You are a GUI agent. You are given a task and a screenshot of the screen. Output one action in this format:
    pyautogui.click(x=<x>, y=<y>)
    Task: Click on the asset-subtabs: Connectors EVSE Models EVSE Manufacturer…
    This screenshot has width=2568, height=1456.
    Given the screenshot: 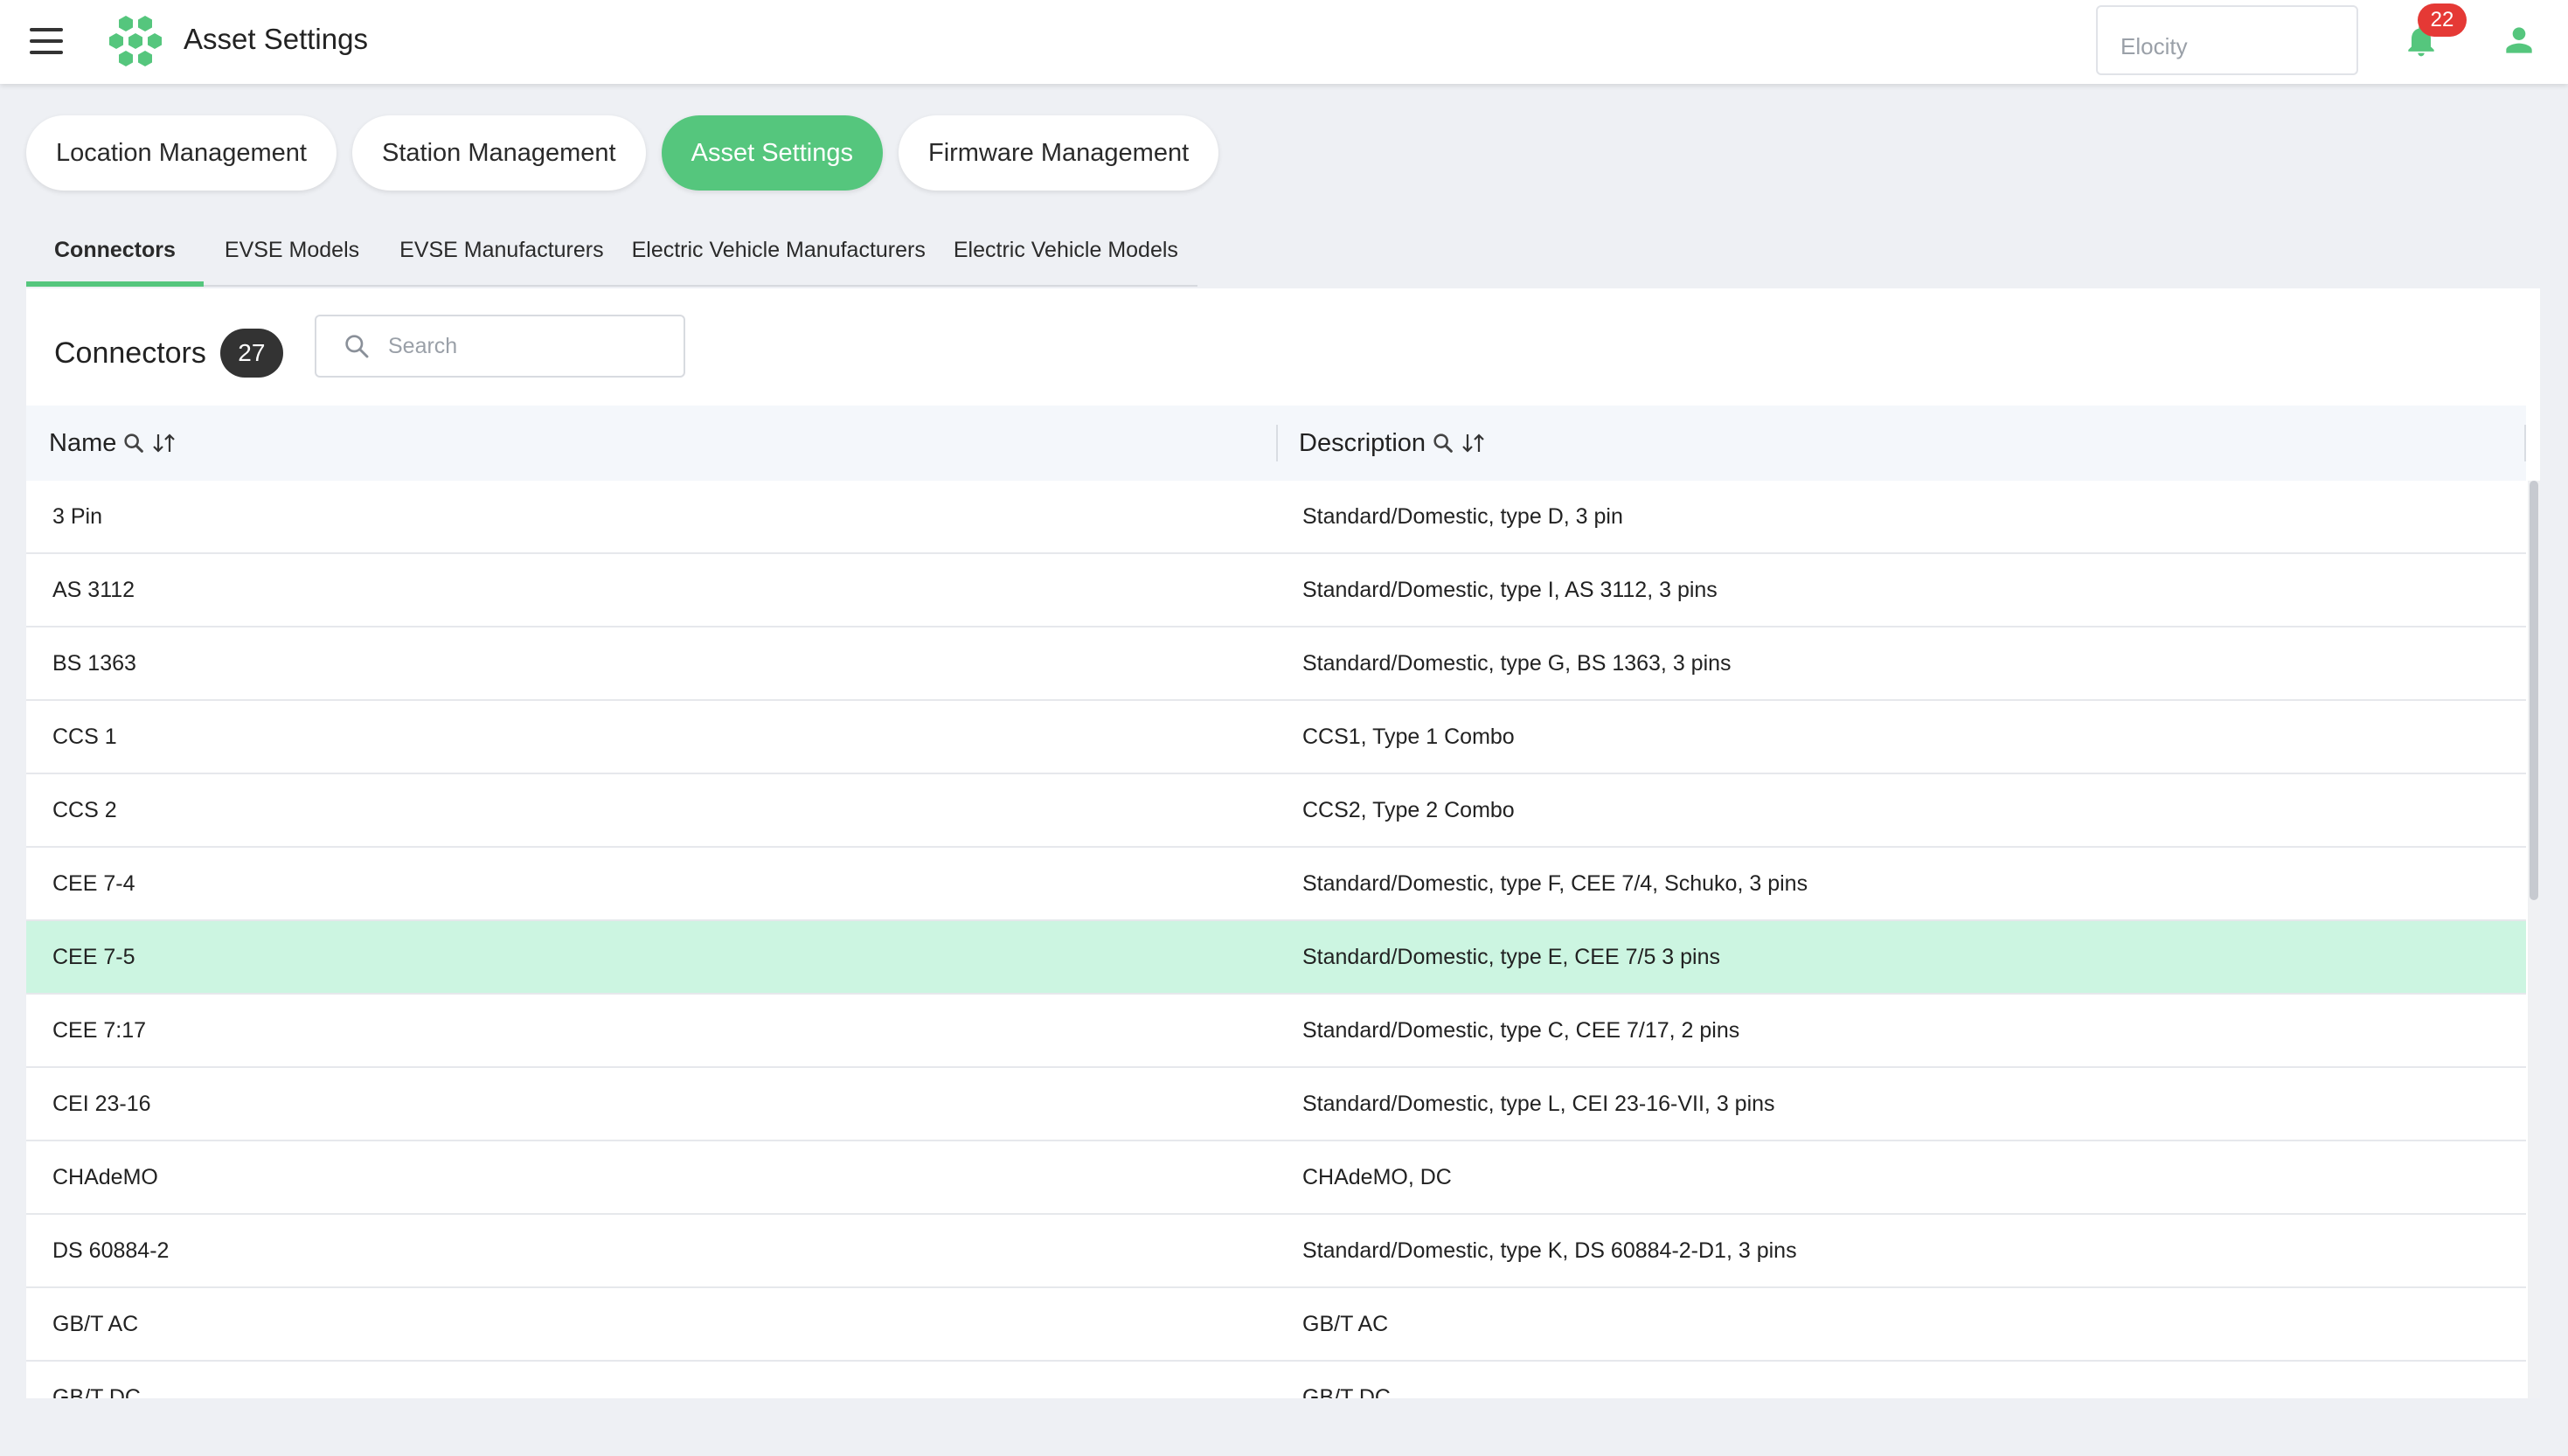 What is the action you would take?
    pyautogui.click(x=611, y=254)
    